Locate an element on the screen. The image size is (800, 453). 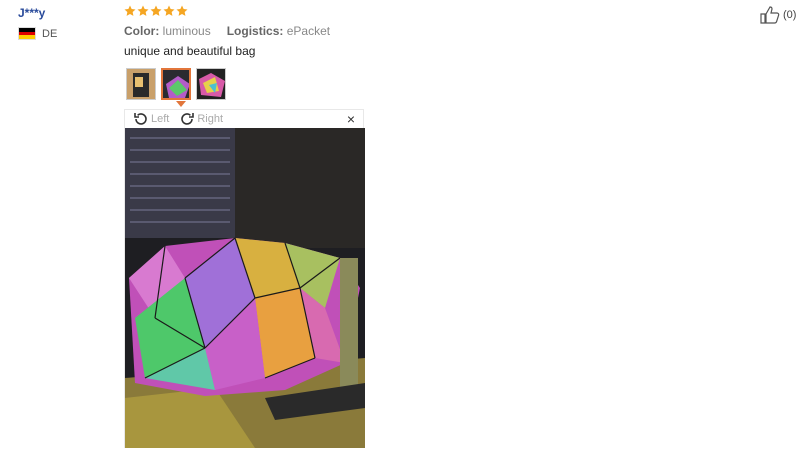
logistics-attribute: Logistics: ePacket is located at coordinates (278, 31).